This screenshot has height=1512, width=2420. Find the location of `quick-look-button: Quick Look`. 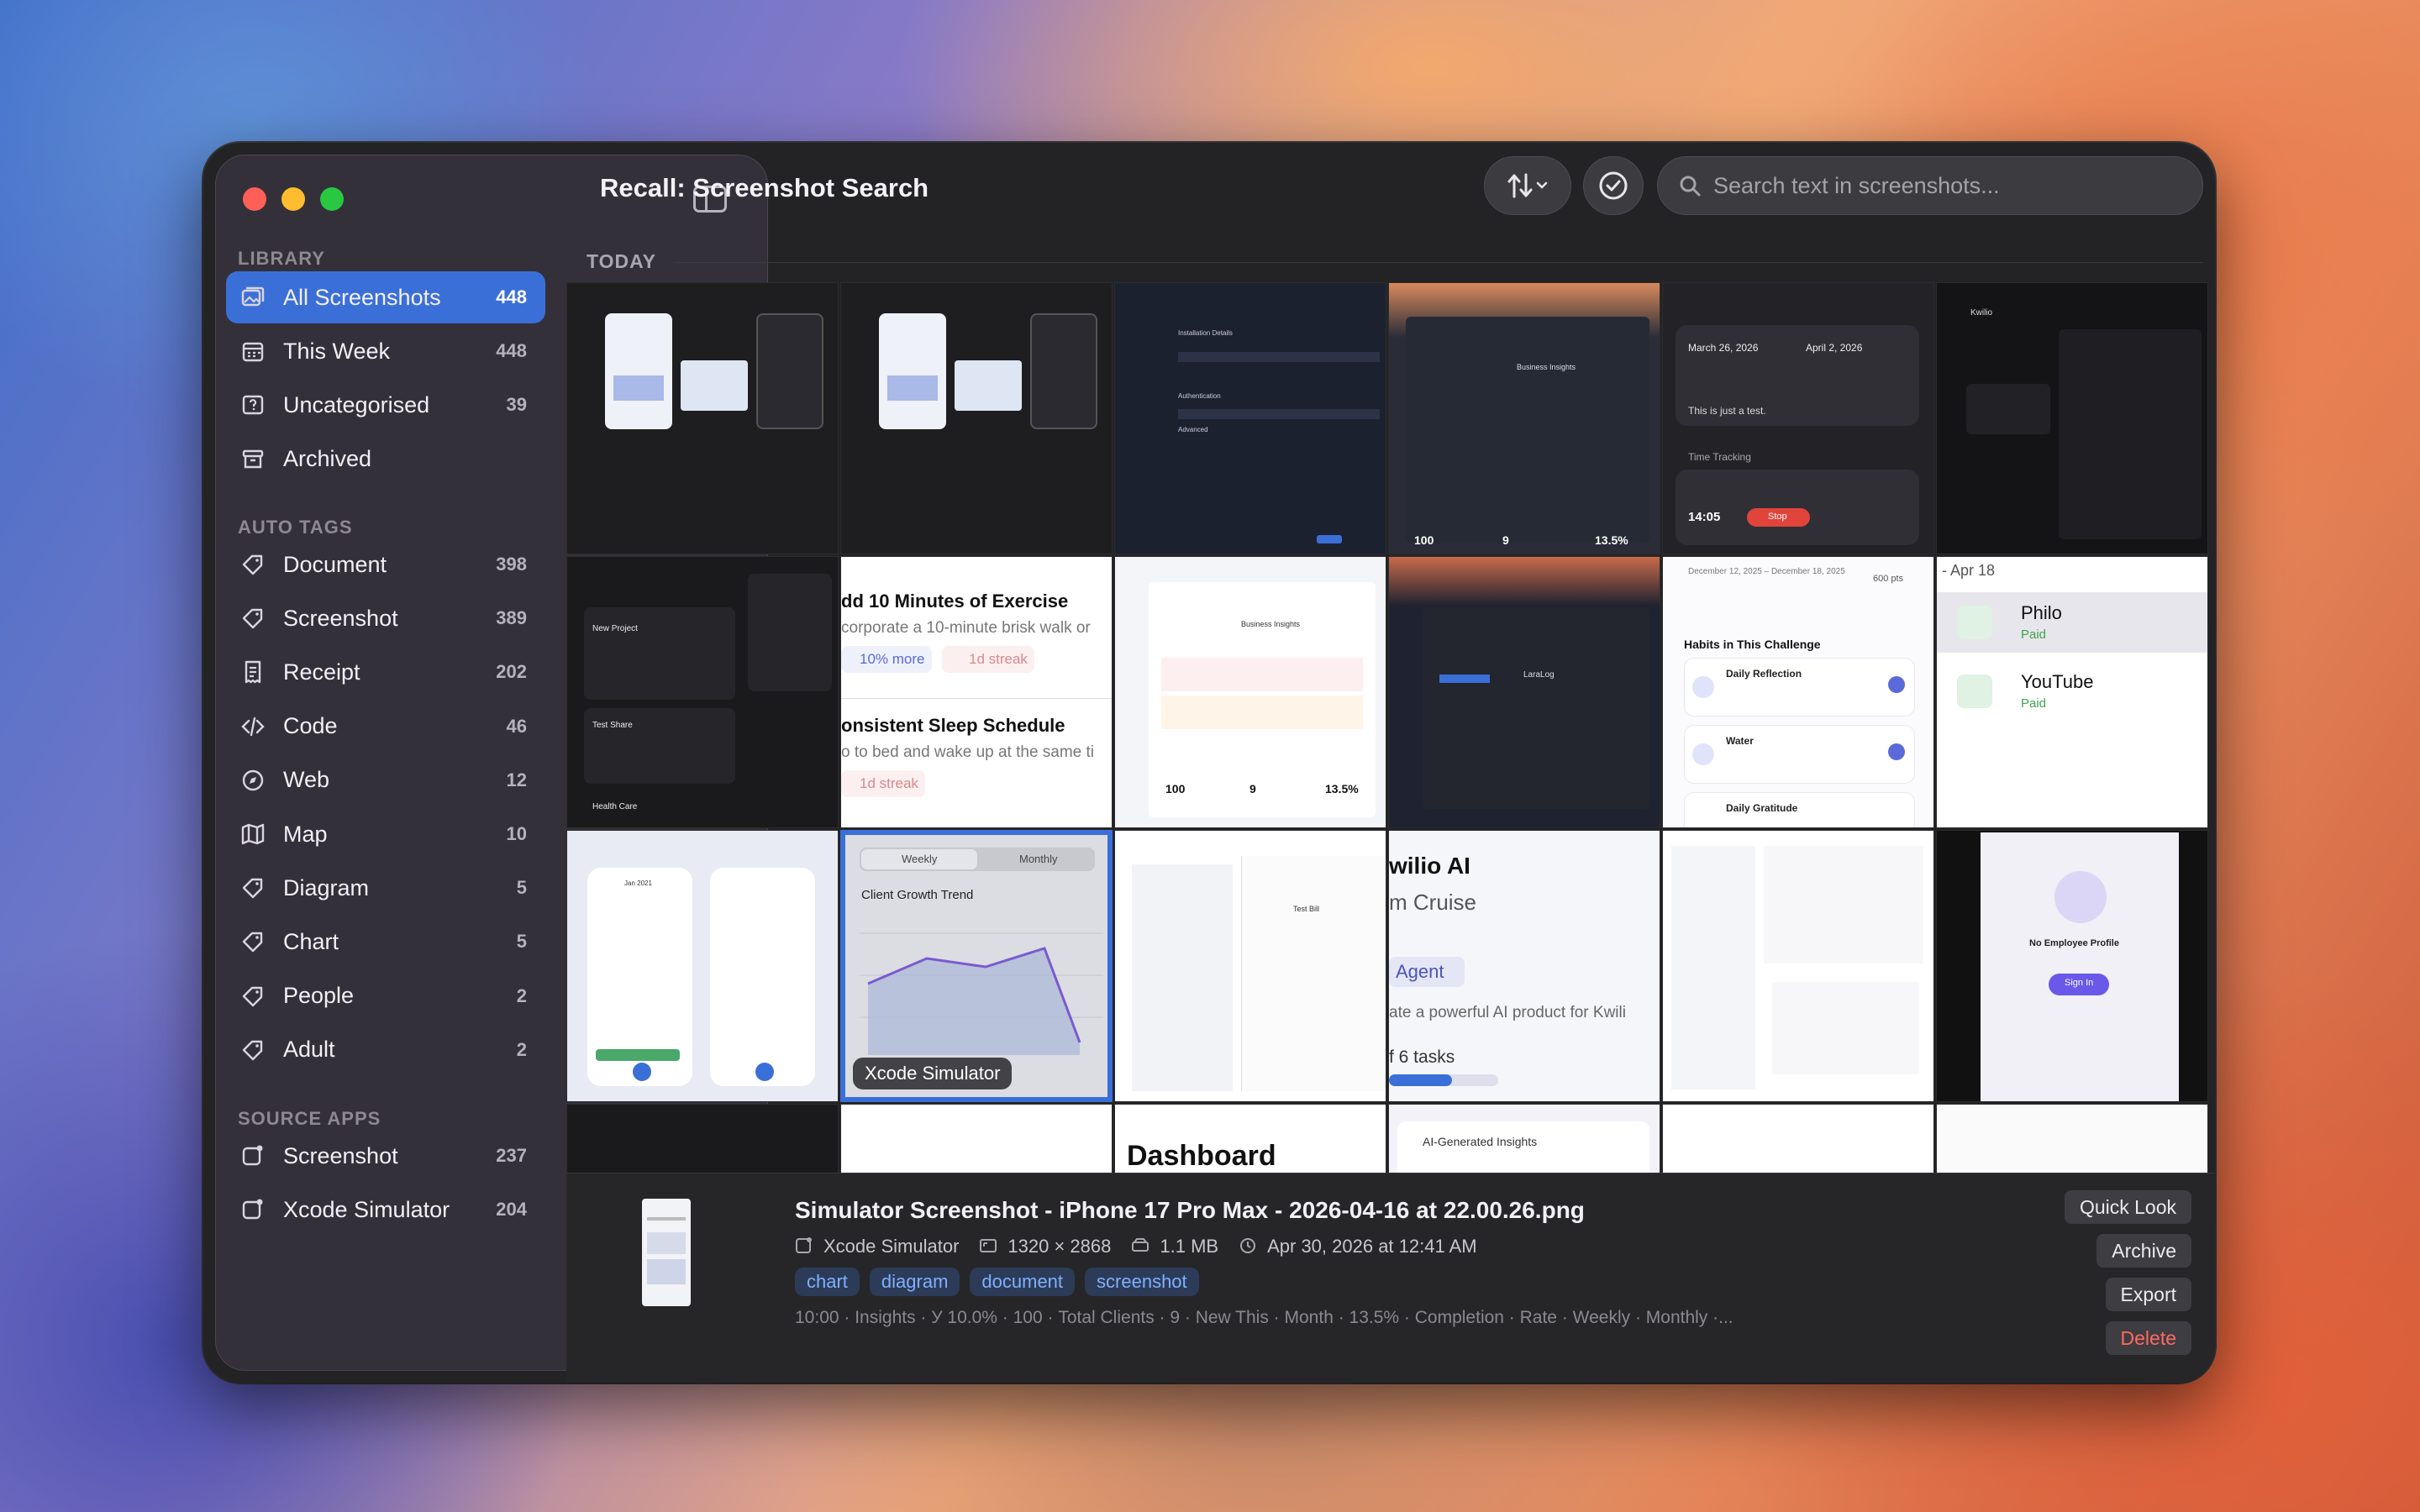

quick-look-button: Quick Look is located at coordinates (2127, 1207).